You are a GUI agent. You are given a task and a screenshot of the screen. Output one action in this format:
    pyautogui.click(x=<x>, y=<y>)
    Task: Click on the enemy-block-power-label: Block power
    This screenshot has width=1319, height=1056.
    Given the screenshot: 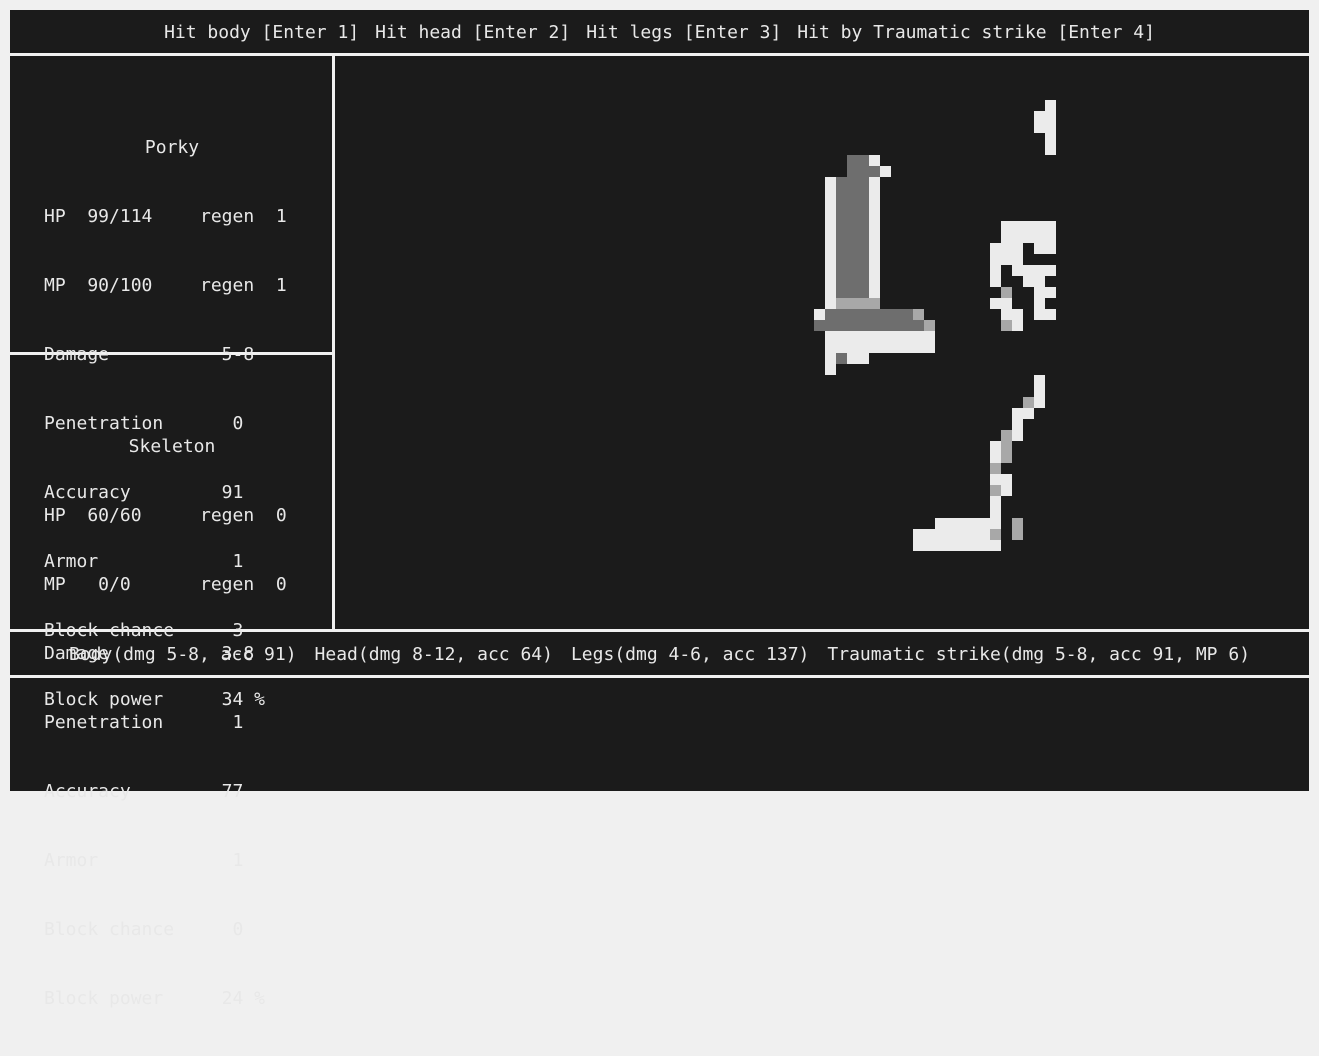 What is the action you would take?
    pyautogui.click(x=104, y=998)
    